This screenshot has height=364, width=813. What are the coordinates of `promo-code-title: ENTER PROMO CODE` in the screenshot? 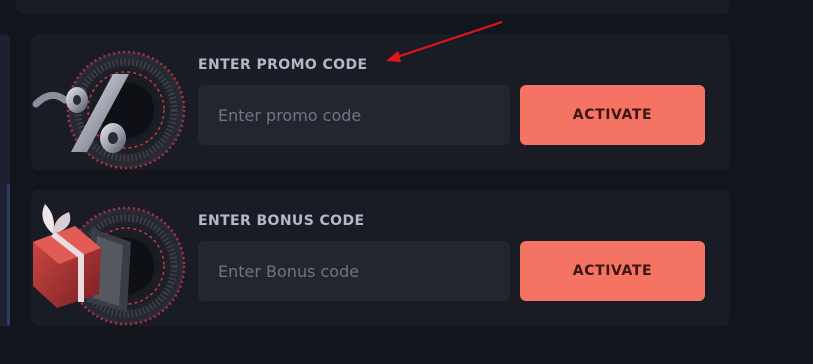 It's located at (283, 65).